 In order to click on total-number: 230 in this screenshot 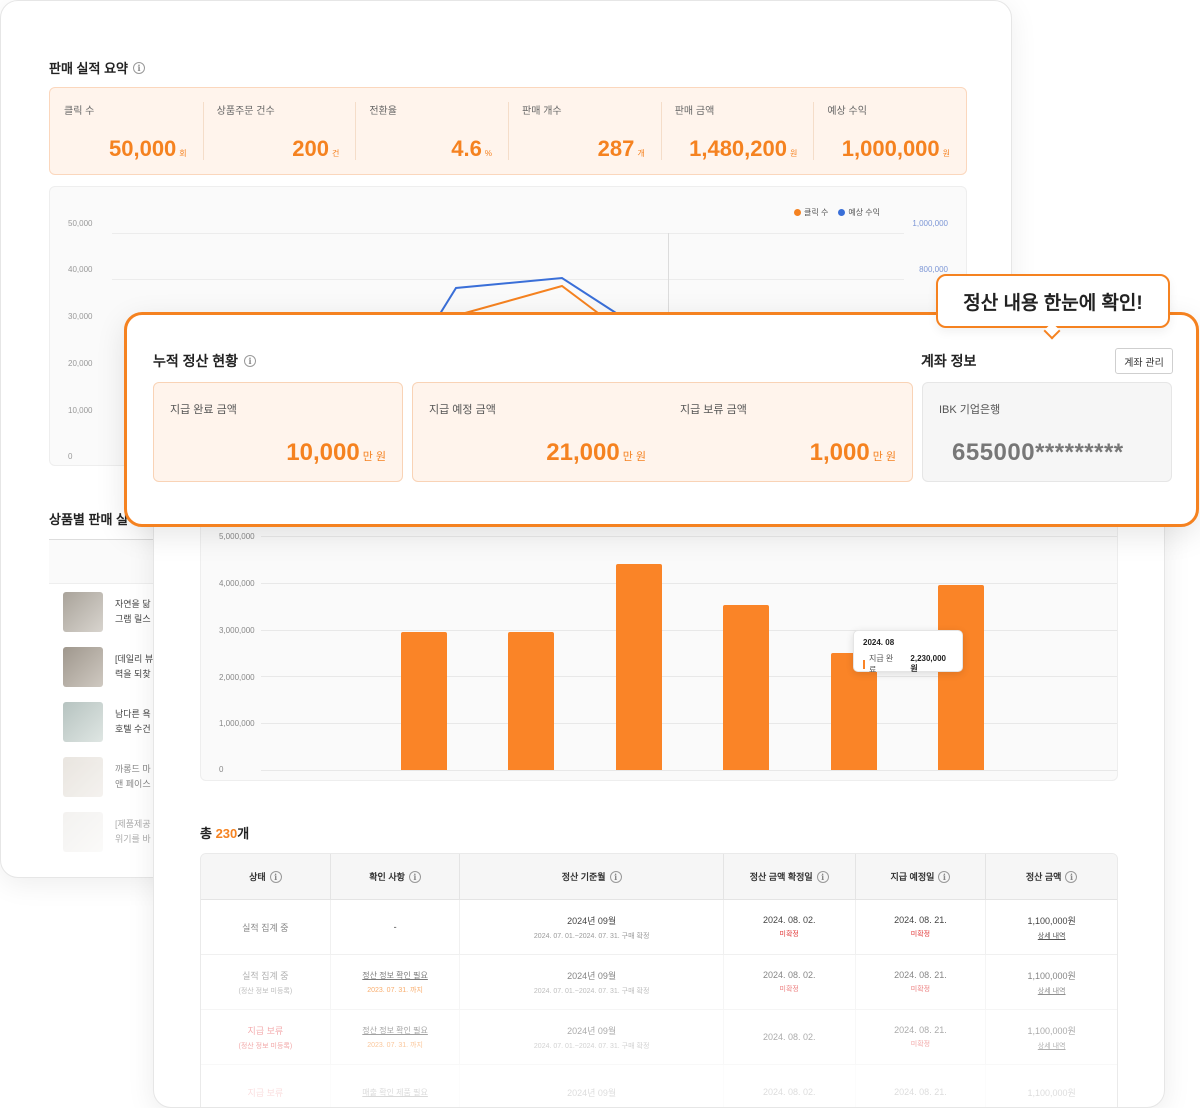, I will do `click(226, 833)`.